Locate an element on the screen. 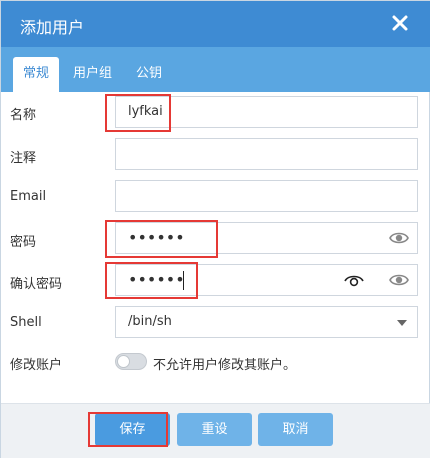  reset-button: 重设 is located at coordinates (214, 429).